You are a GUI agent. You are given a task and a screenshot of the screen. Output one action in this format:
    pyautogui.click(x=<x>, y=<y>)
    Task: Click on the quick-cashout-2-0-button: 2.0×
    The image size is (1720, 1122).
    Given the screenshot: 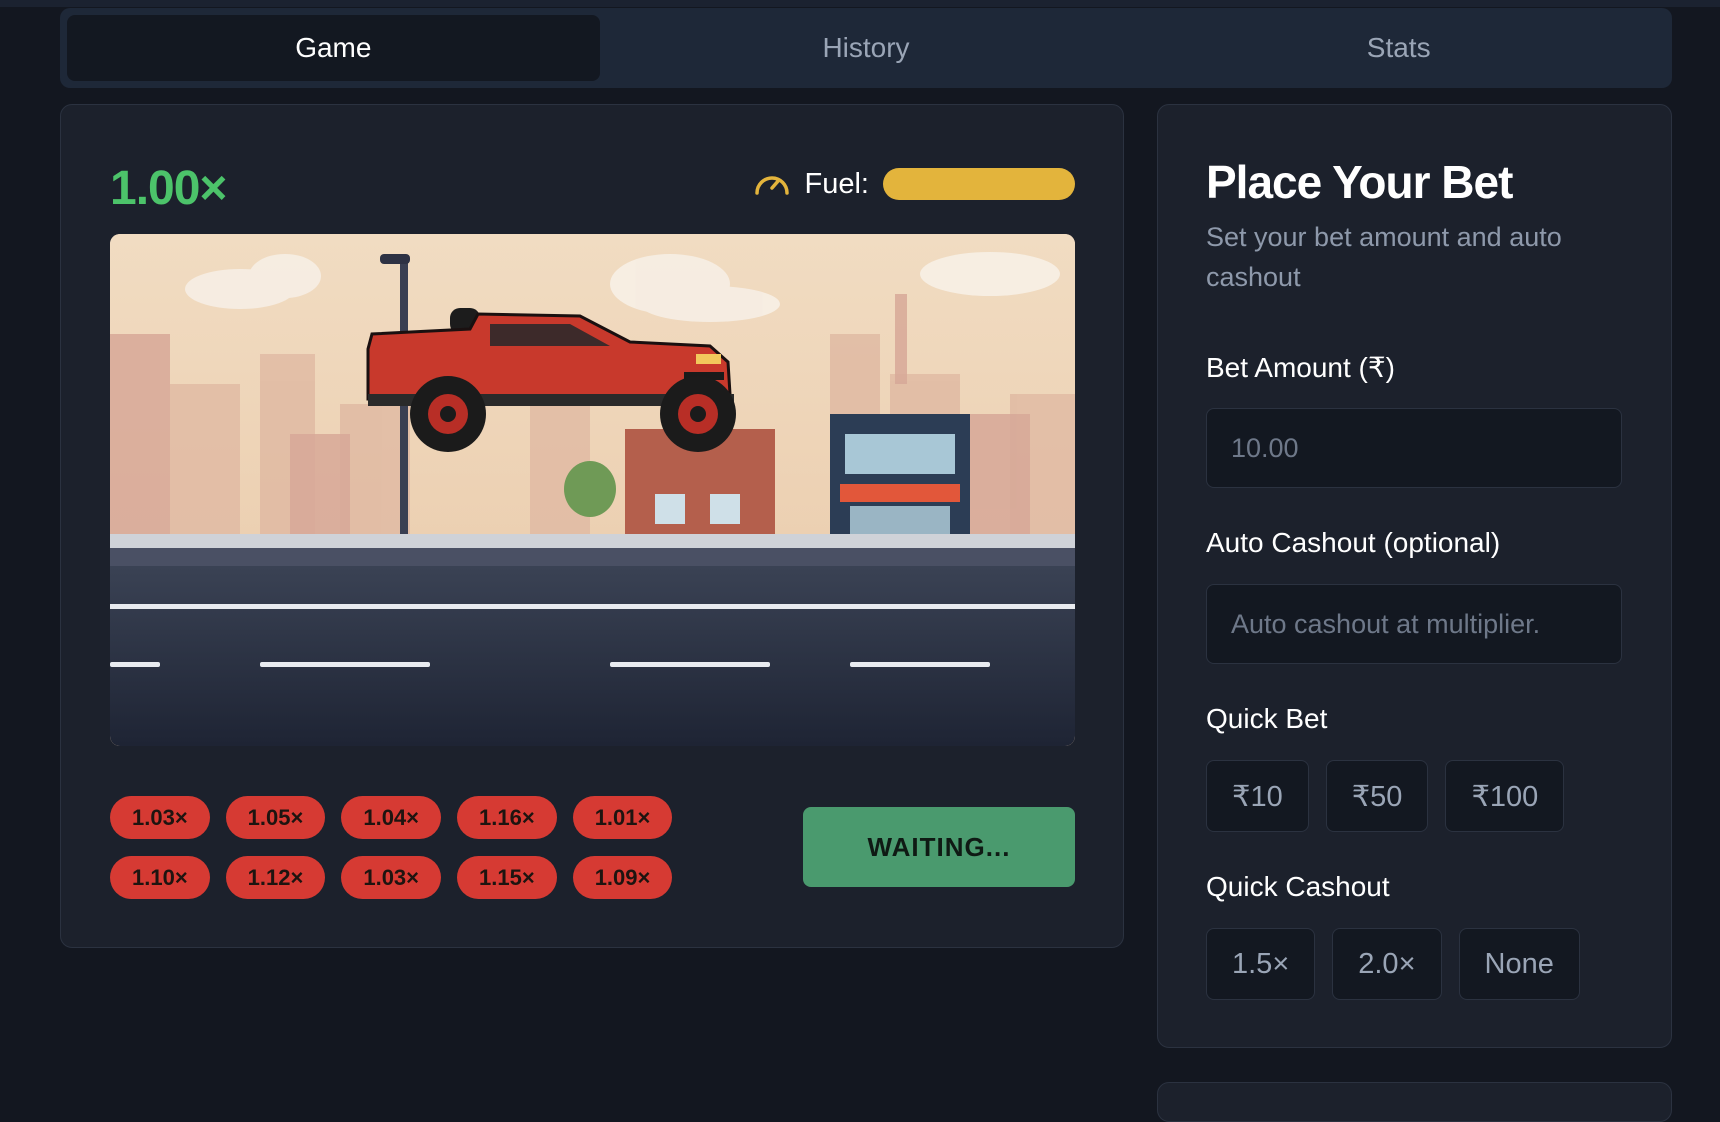 What is the action you would take?
    pyautogui.click(x=1387, y=964)
    